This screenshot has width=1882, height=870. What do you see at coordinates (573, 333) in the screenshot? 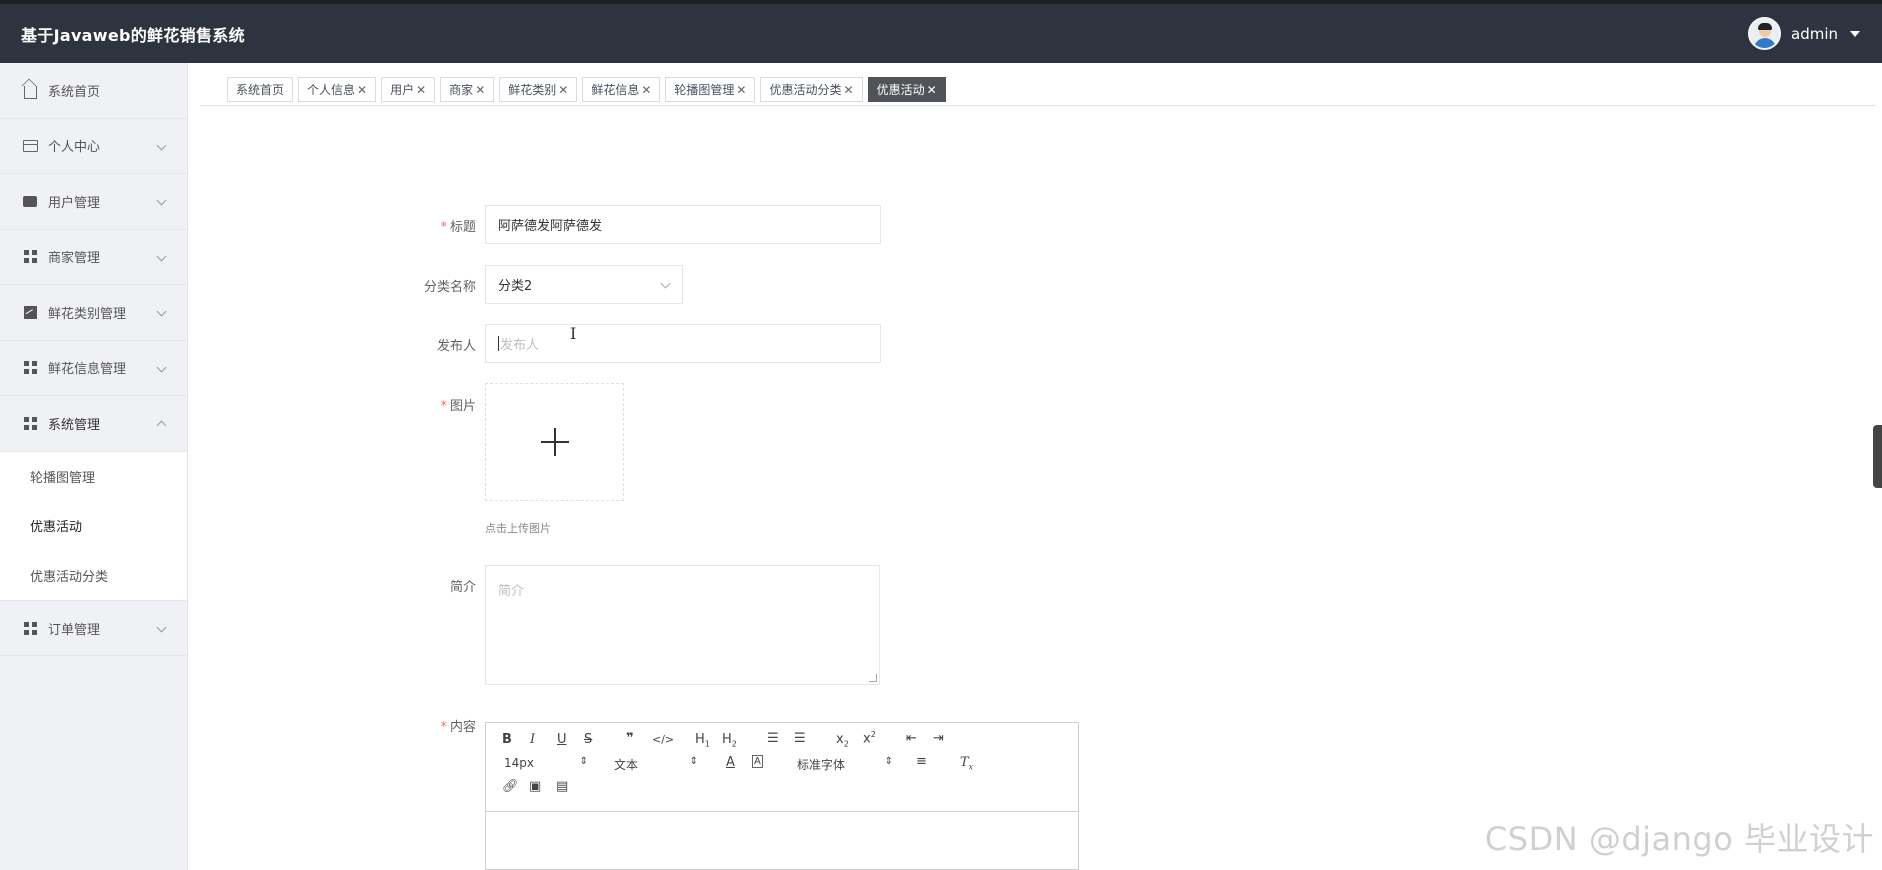
I see `text-cursor-icon: I` at bounding box center [573, 333].